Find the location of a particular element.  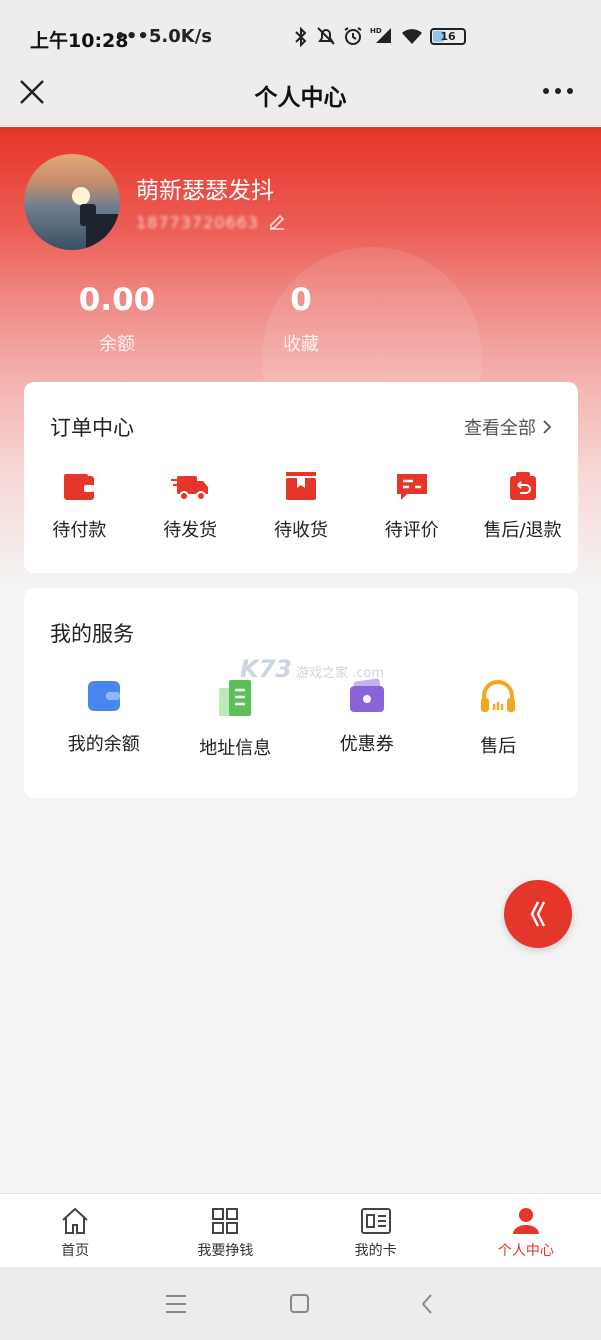

tab-home-label: 首页 is located at coordinates (75, 1251).